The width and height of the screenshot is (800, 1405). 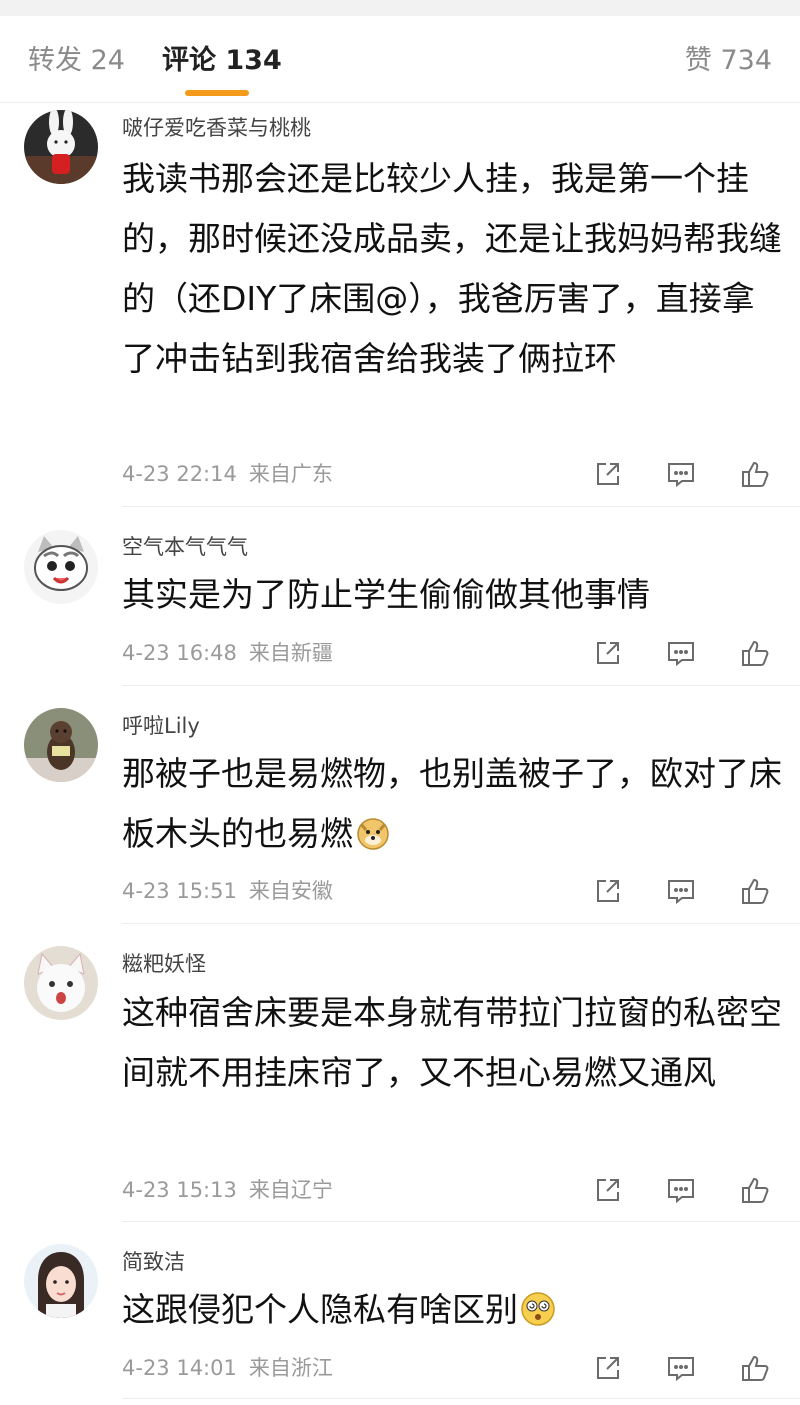 I want to click on comment-location: 来自安徽, so click(x=290, y=891).